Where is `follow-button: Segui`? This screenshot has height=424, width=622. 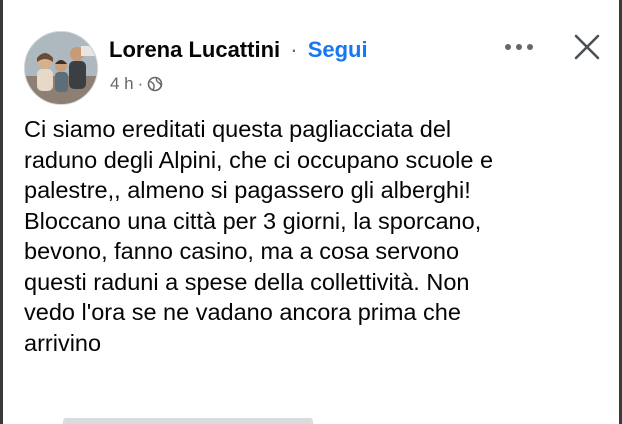 follow-button: Segui is located at coordinates (338, 49).